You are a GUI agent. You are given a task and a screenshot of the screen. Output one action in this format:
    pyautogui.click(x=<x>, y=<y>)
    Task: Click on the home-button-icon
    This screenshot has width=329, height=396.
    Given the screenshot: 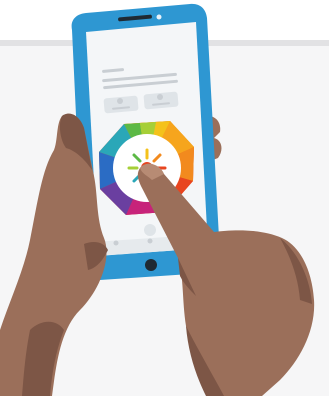 What is the action you would take?
    pyautogui.click(x=151, y=265)
    